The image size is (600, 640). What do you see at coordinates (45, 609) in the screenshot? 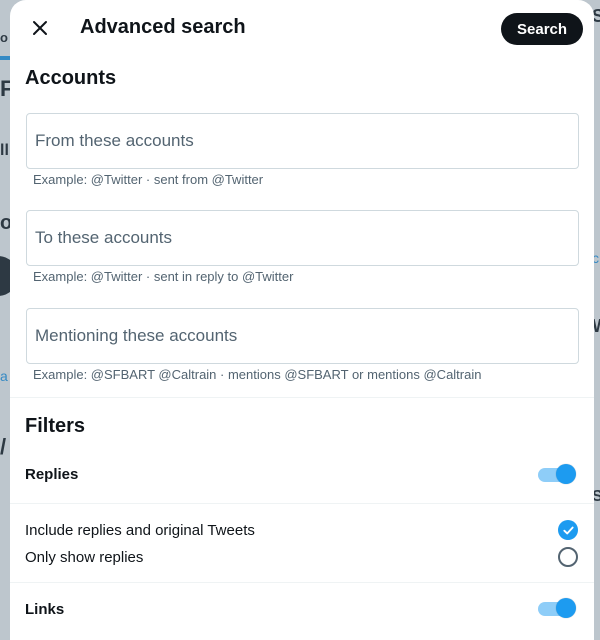
I see `links-label: Links` at bounding box center [45, 609].